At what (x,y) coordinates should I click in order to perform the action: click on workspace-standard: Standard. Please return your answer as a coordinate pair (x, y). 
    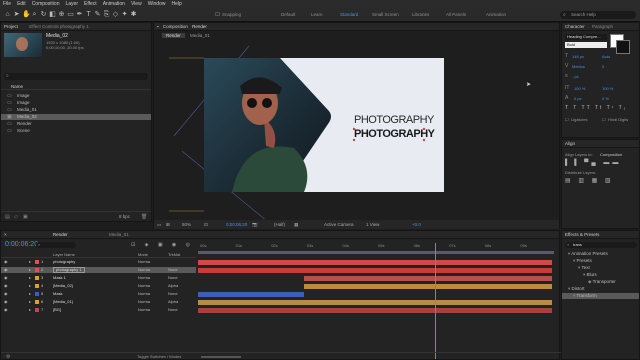
    Looking at the image, I should click on (349, 14).